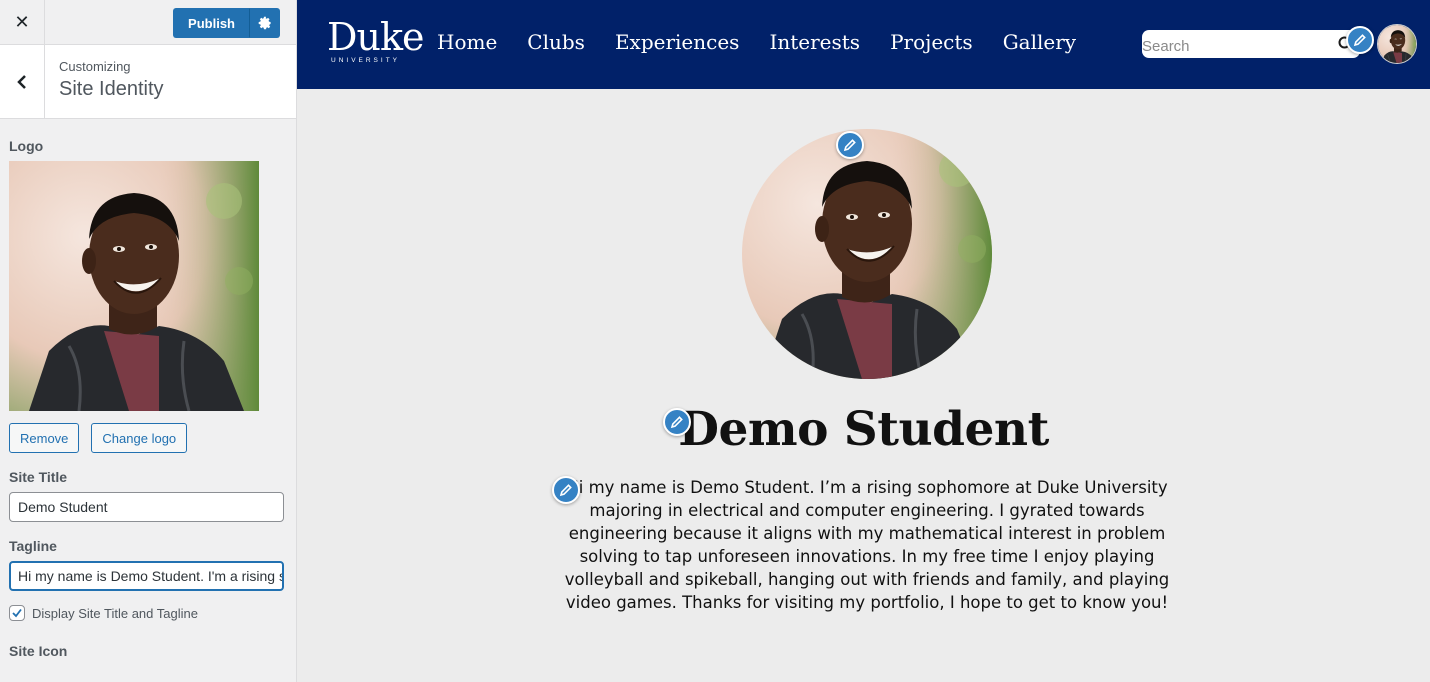 This screenshot has height=682, width=1430. I want to click on publish-settings-button, so click(265, 23).